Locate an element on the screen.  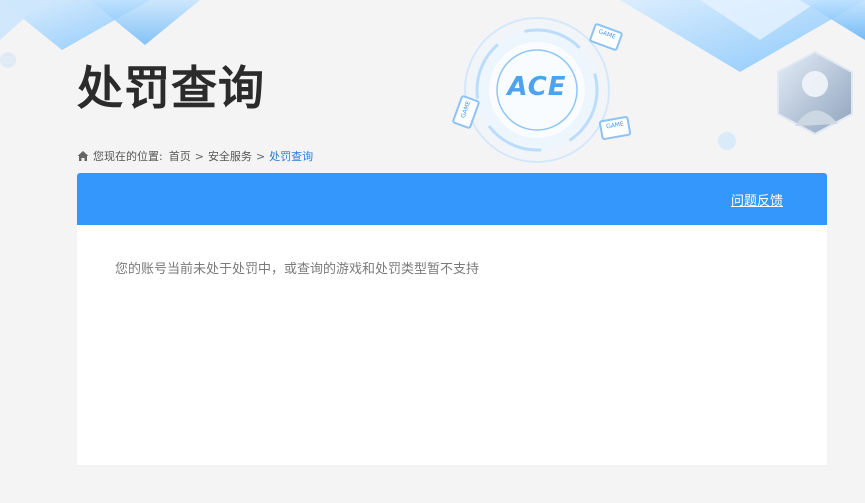
game-badge-left: GAME is located at coordinates (466, 109).